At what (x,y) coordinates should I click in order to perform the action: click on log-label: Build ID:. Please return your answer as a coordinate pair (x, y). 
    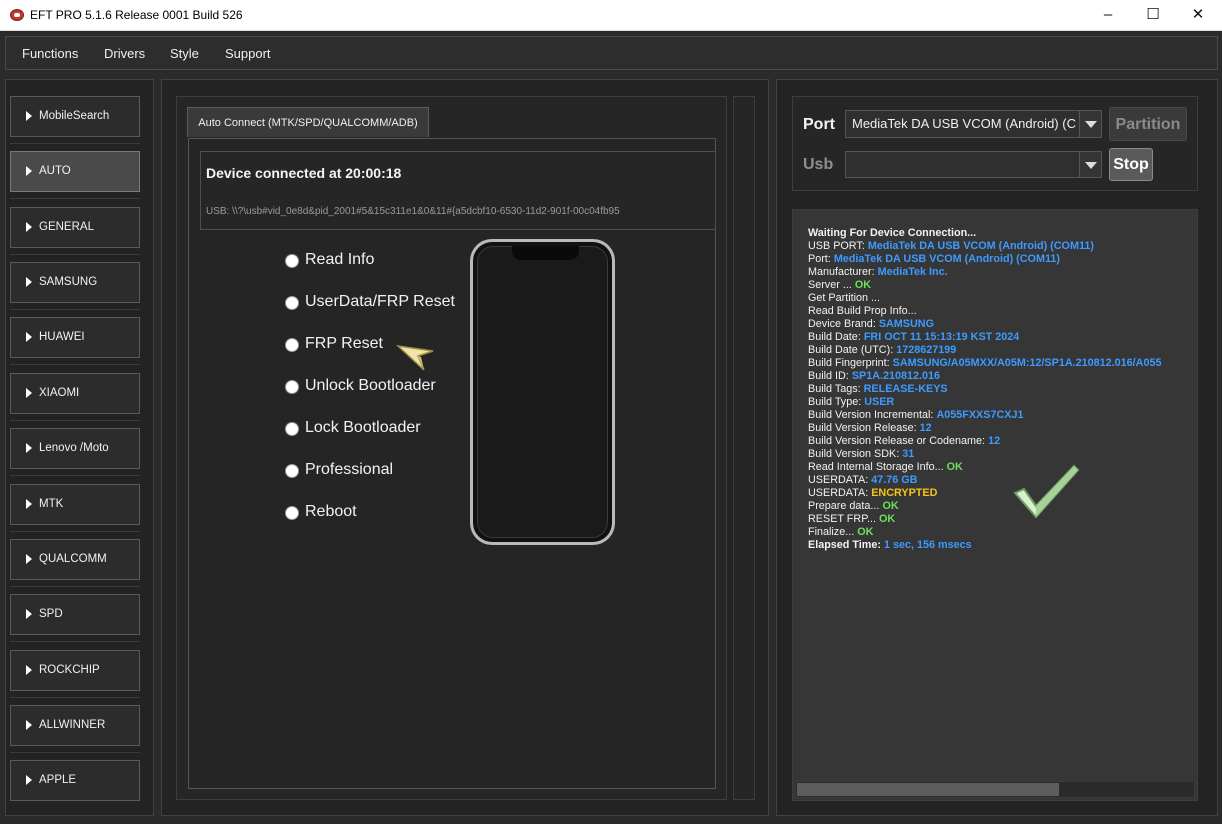
    Looking at the image, I should click on (830, 376).